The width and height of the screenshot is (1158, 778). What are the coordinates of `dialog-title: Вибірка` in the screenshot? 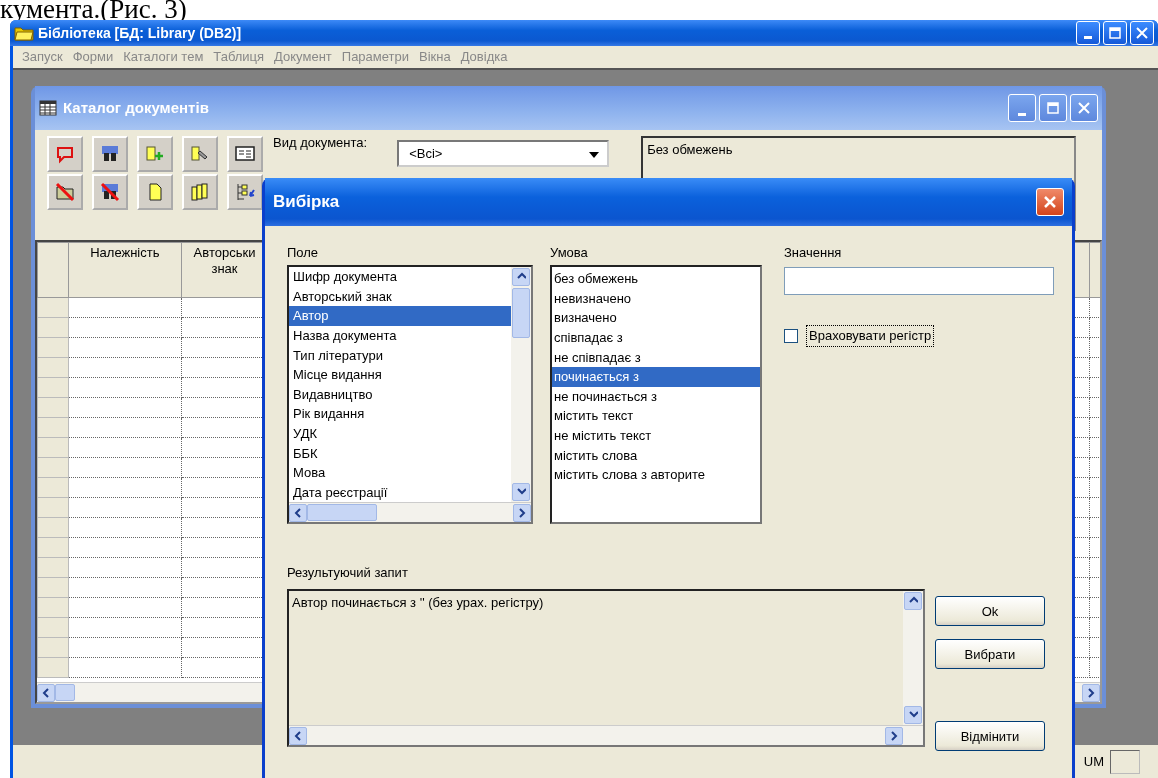 It's located at (306, 202).